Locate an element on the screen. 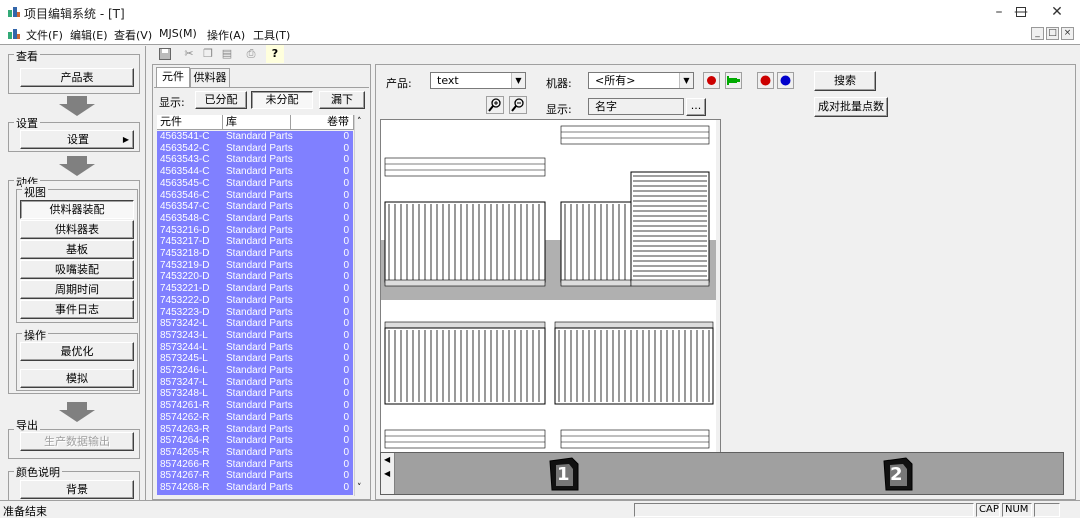 The width and height of the screenshot is (1080, 518). machine-2-tab: 2 is located at coordinates (898, 474).